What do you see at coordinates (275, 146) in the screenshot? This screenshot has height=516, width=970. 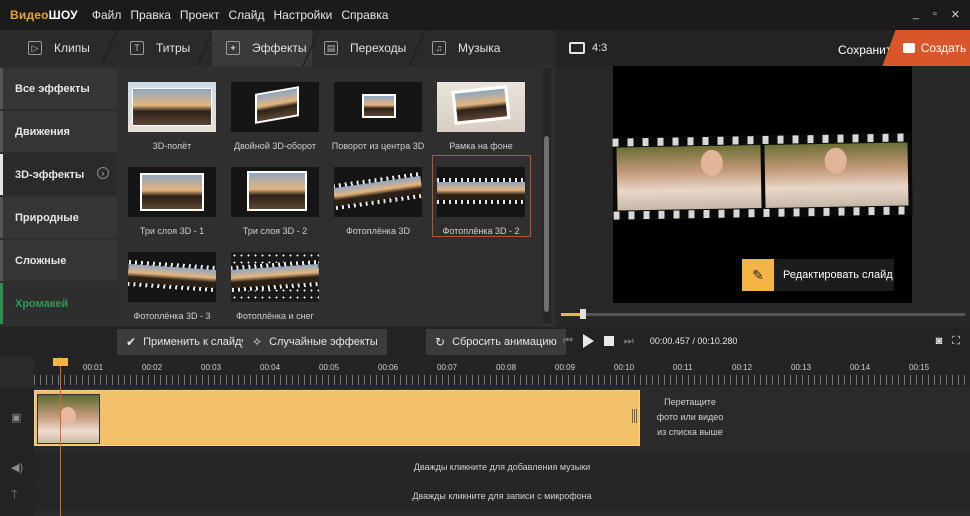 I see `effect-label: Двойной 3D-оборот` at bounding box center [275, 146].